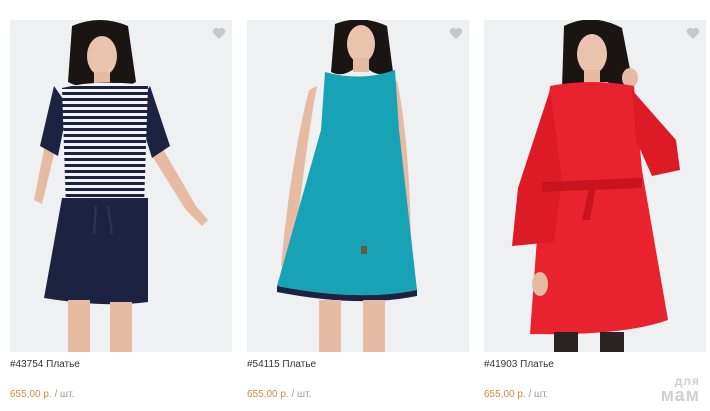 The image size is (710, 411). Describe the element at coordinates (680, 394) in the screenshot. I see `watermark-line2: мам` at that location.